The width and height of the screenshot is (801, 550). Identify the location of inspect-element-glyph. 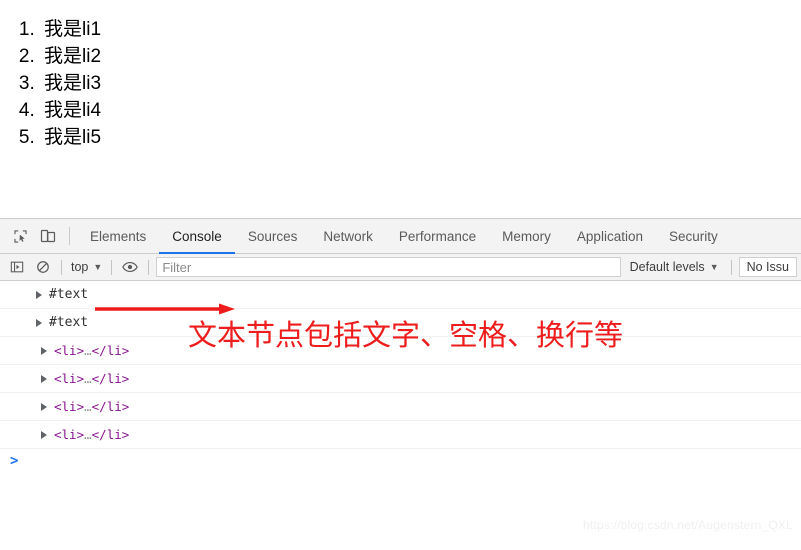
(20, 236).